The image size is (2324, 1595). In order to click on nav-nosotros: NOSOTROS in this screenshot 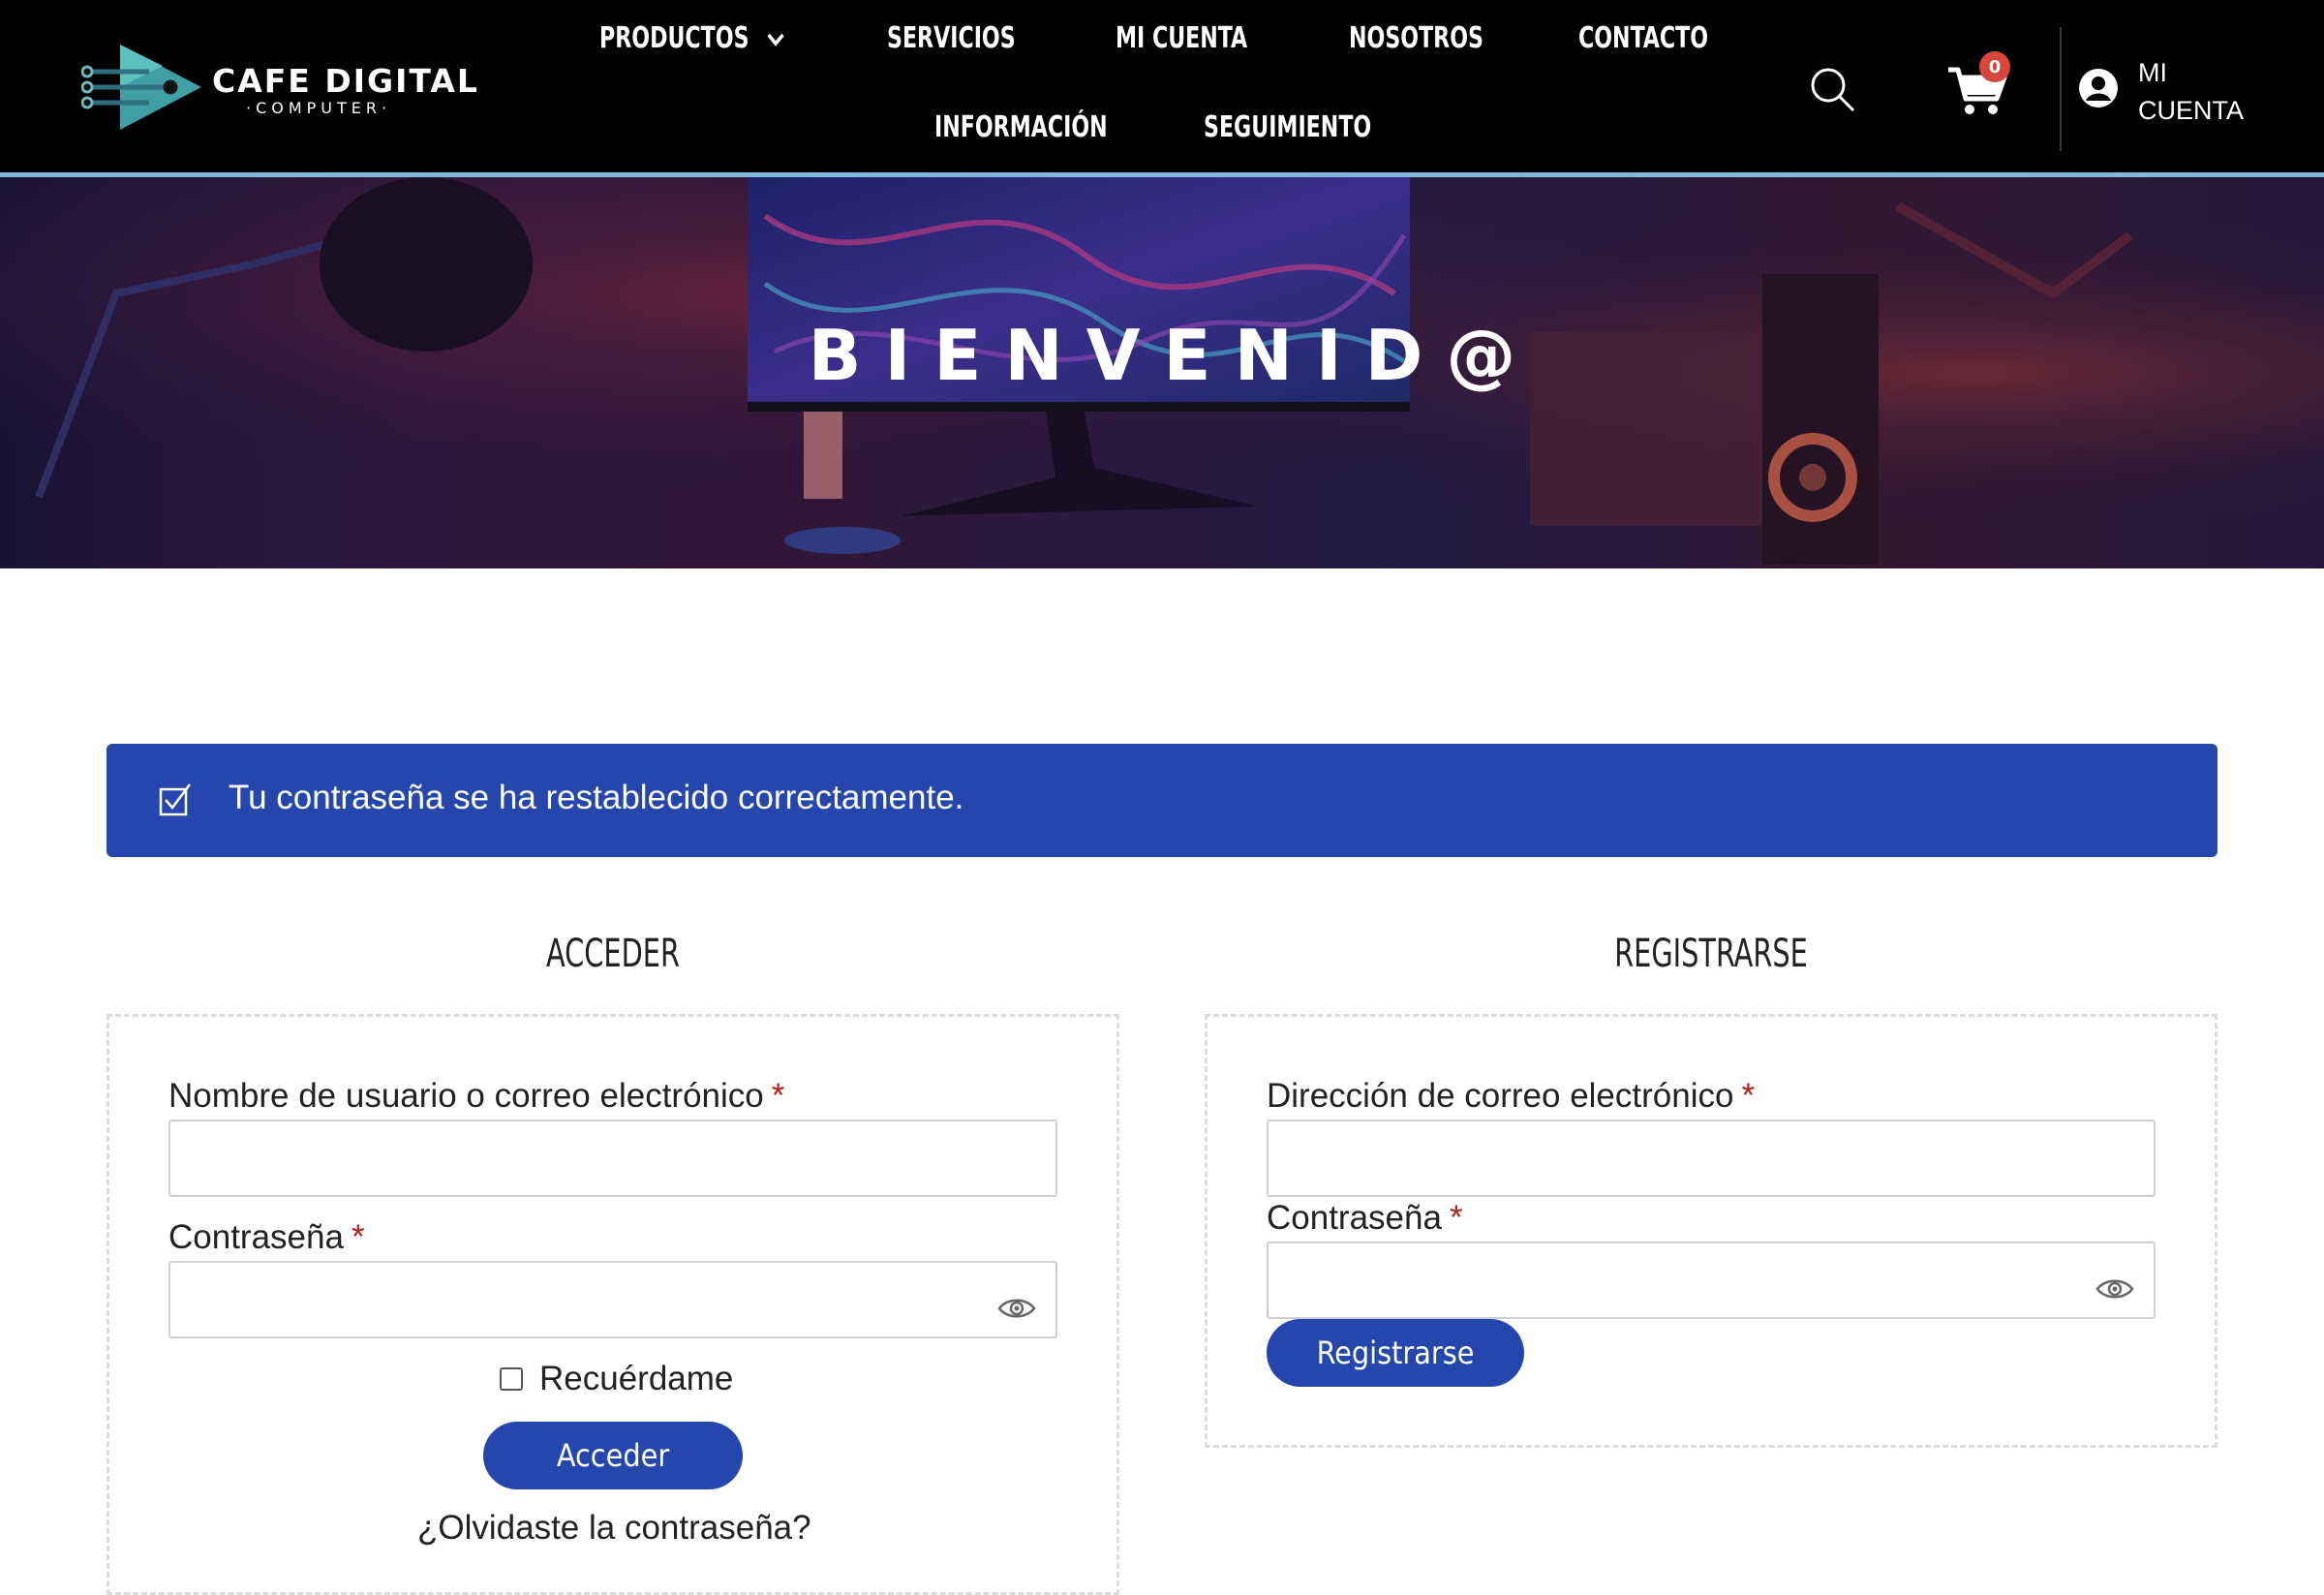, I will do `click(1416, 38)`.